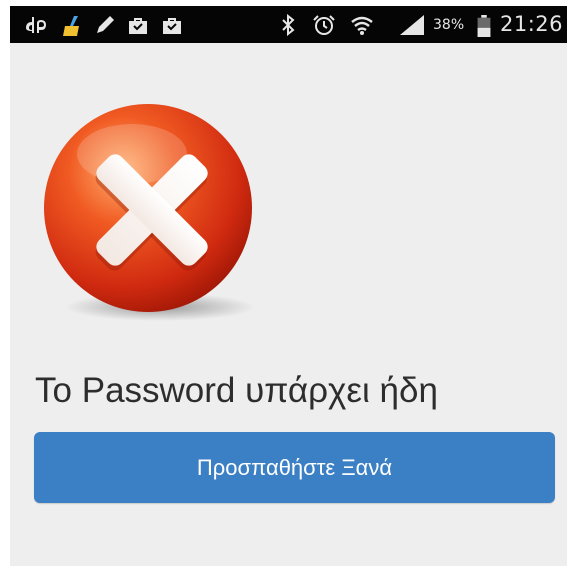 The height and width of the screenshot is (571, 573). What do you see at coordinates (172, 26) in the screenshot?
I see `briefcase-check-icon` at bounding box center [172, 26].